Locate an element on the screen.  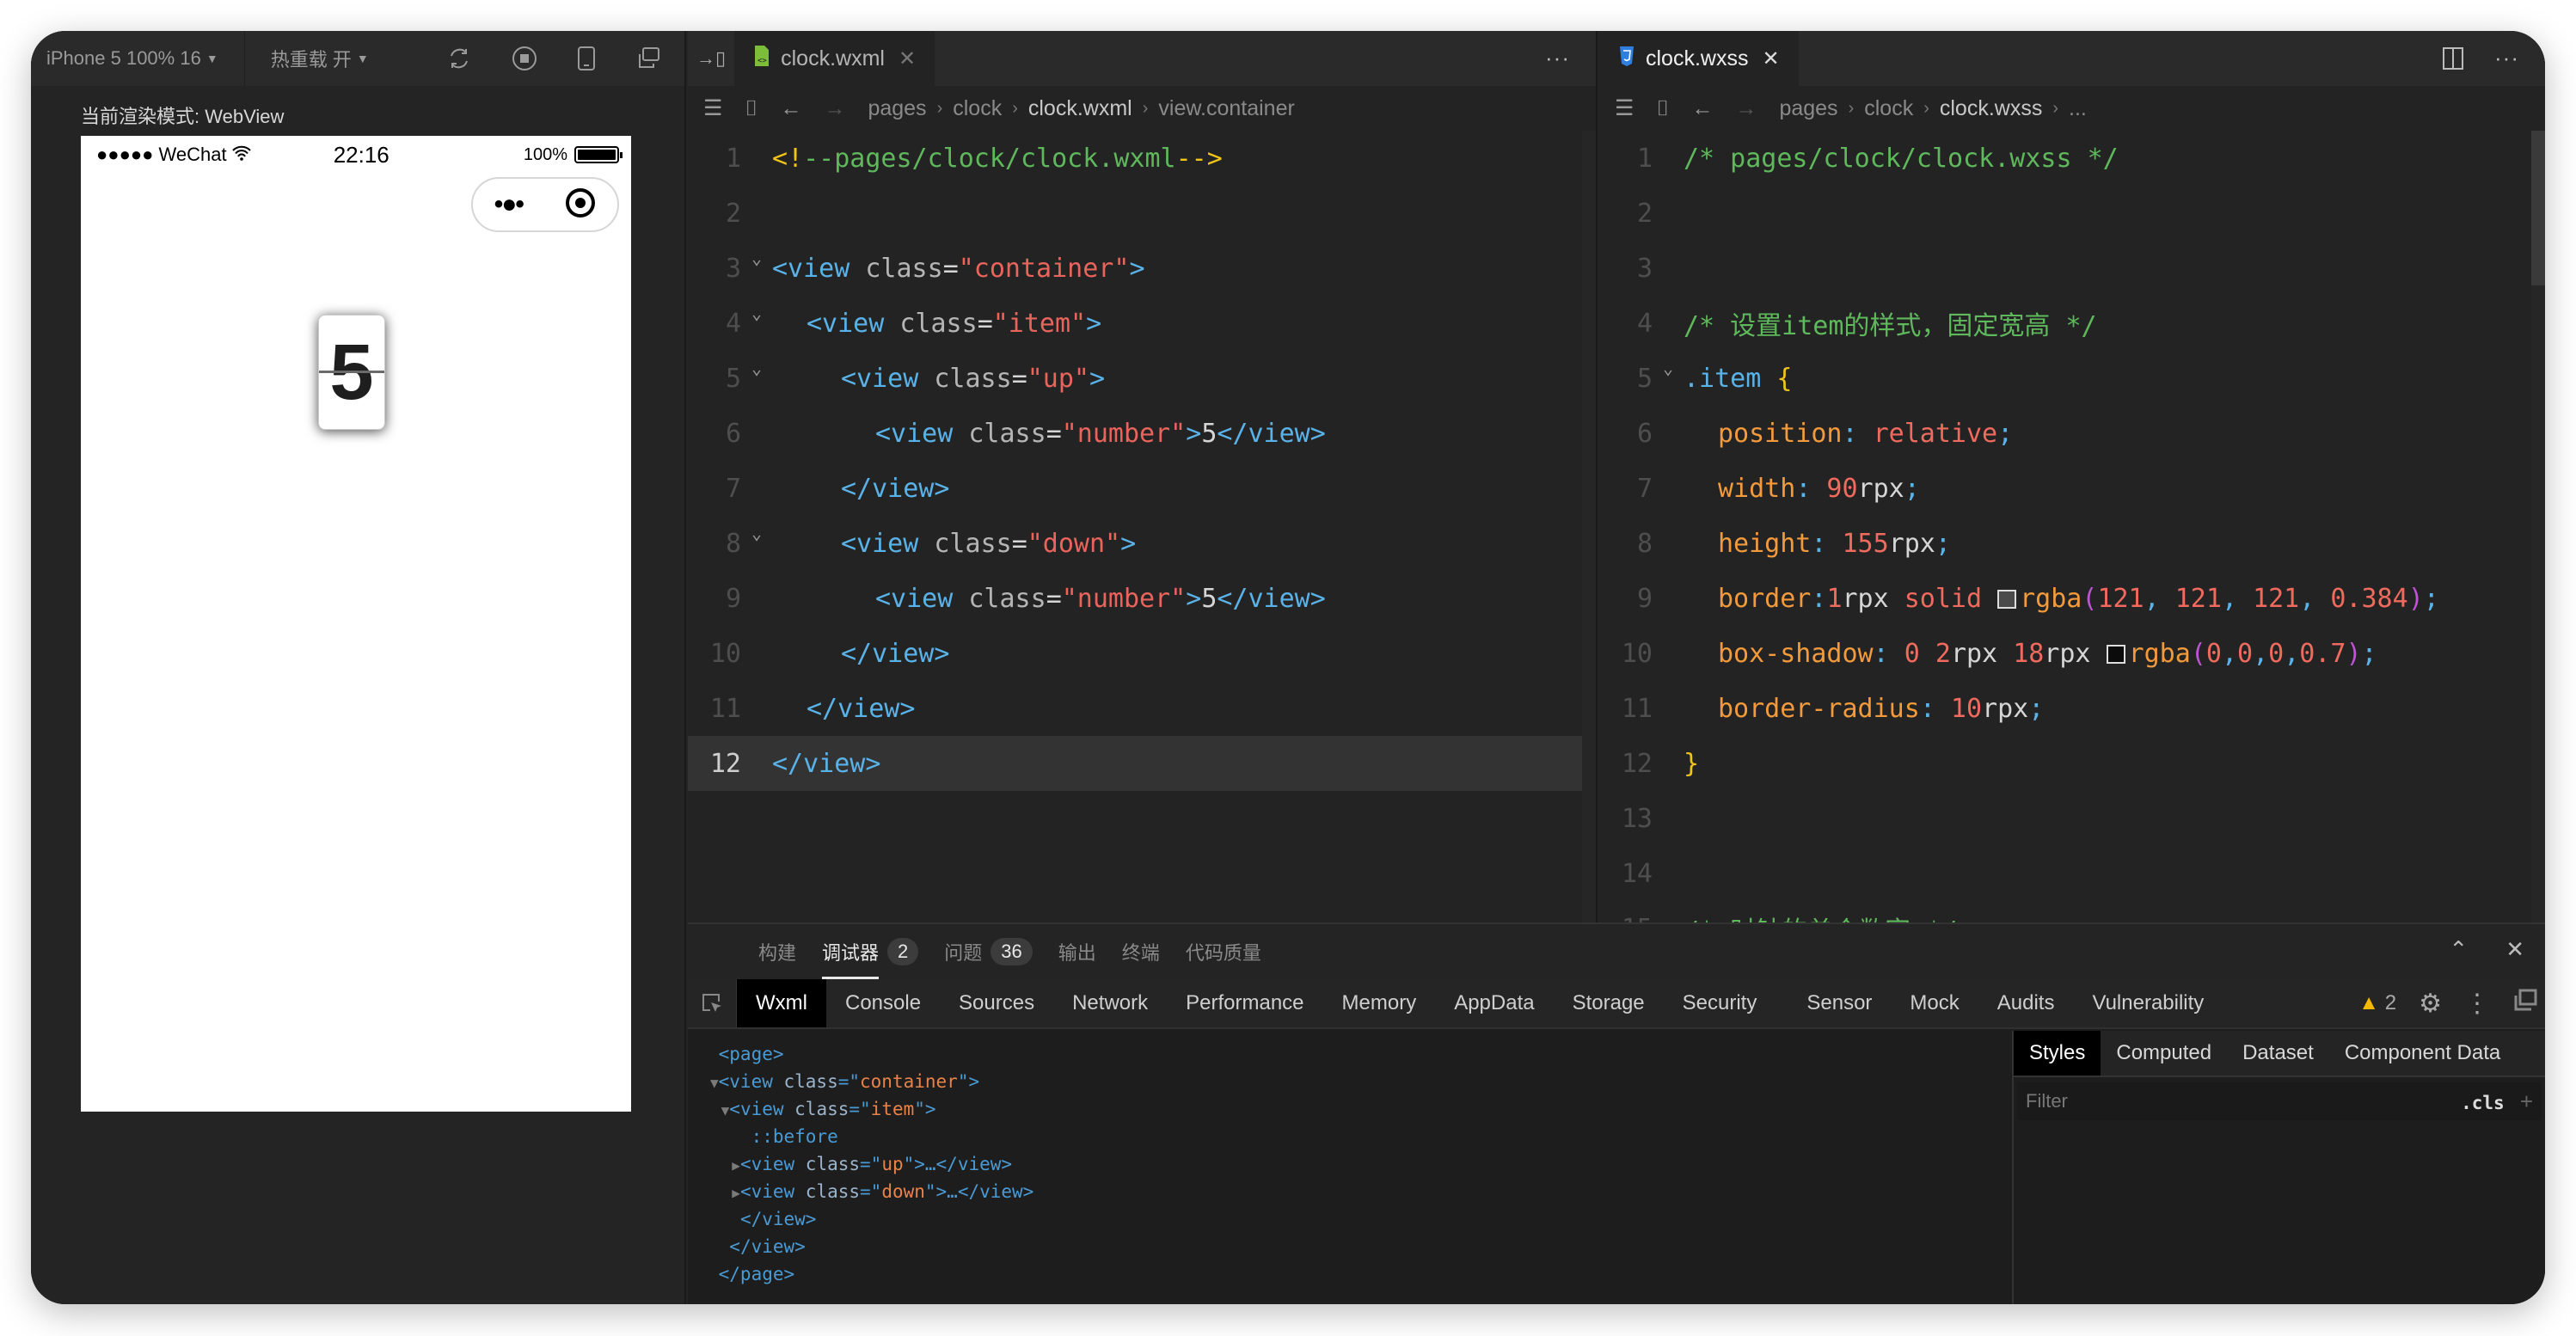
devtools-tab-mock: Mock is located at coordinates (1935, 1003).